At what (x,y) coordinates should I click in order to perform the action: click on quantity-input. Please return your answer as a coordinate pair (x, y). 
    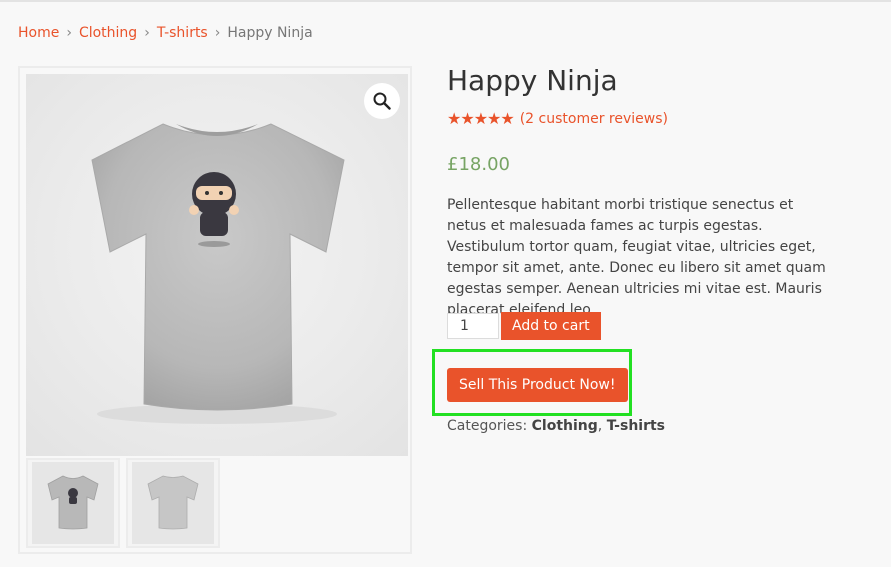
    Looking at the image, I should click on (473, 326).